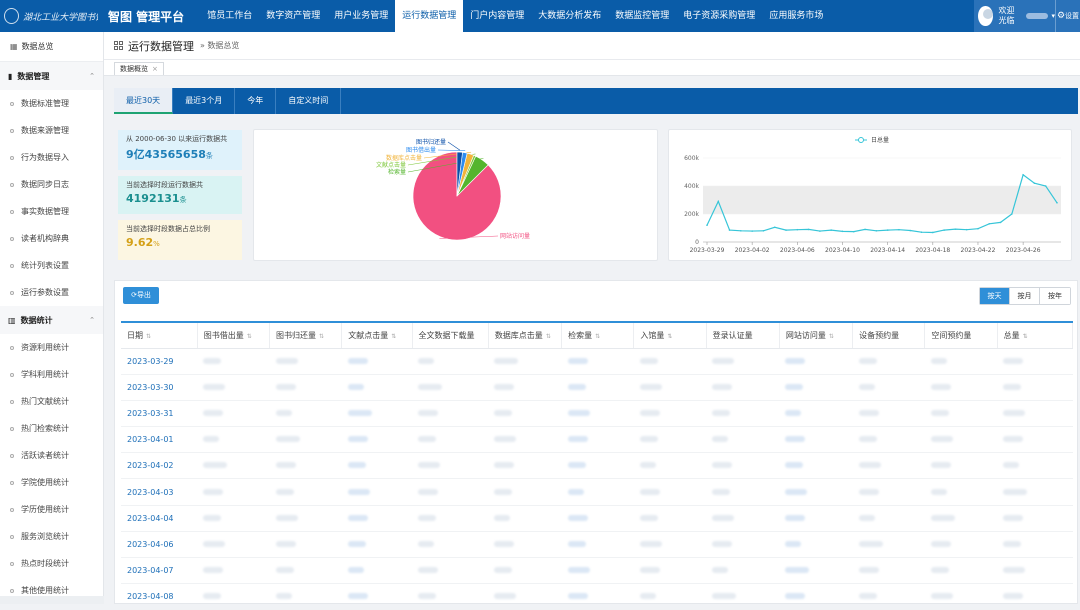 This screenshot has width=1080, height=610. Describe the element at coordinates (597, 387) in the screenshot. I see `table-row: 2023-03-30` at that location.